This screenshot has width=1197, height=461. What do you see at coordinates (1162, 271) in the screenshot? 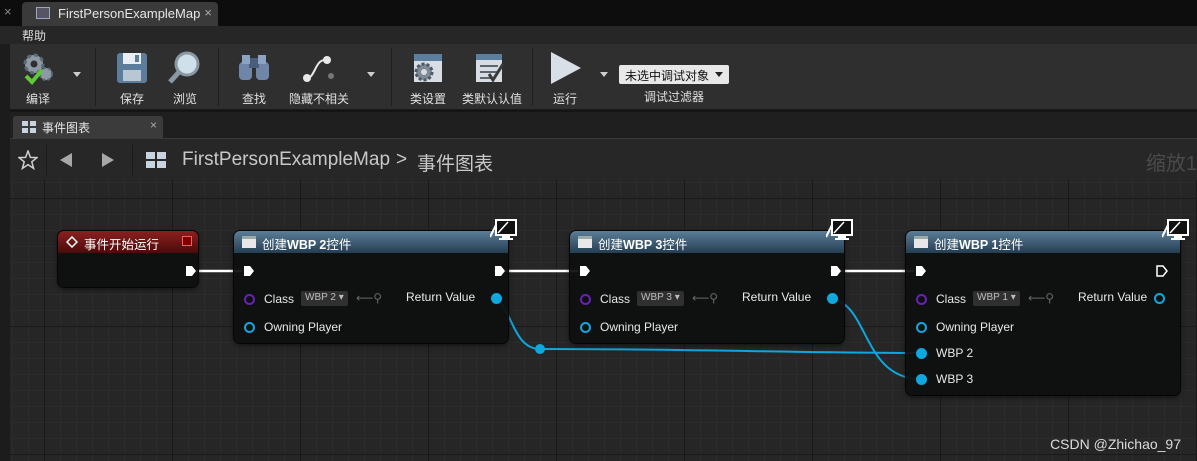
I see `exec-out-pin-unconnected` at bounding box center [1162, 271].